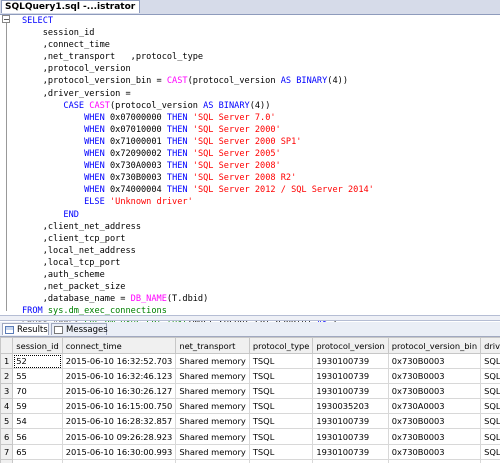  What do you see at coordinates (37, 391) in the screenshot?
I see `grid-cell: 70` at bounding box center [37, 391].